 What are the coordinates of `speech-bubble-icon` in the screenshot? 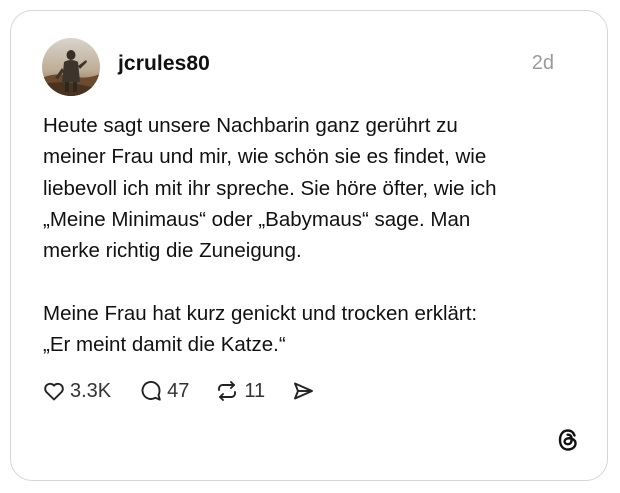 It's located at (151, 391).